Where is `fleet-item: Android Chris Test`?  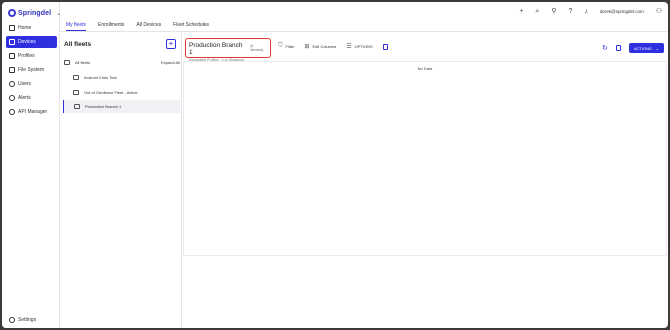
fleet-item: Android Chris Test is located at coordinates (127, 77).